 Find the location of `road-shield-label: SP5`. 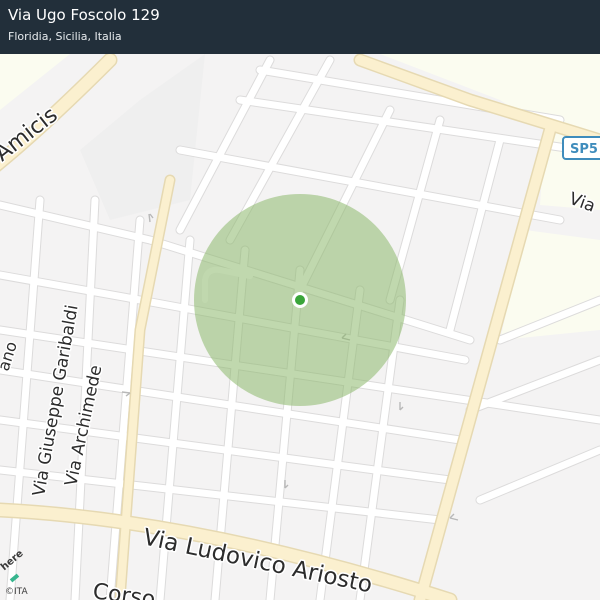

road-shield-label: SP5 is located at coordinates (584, 149).